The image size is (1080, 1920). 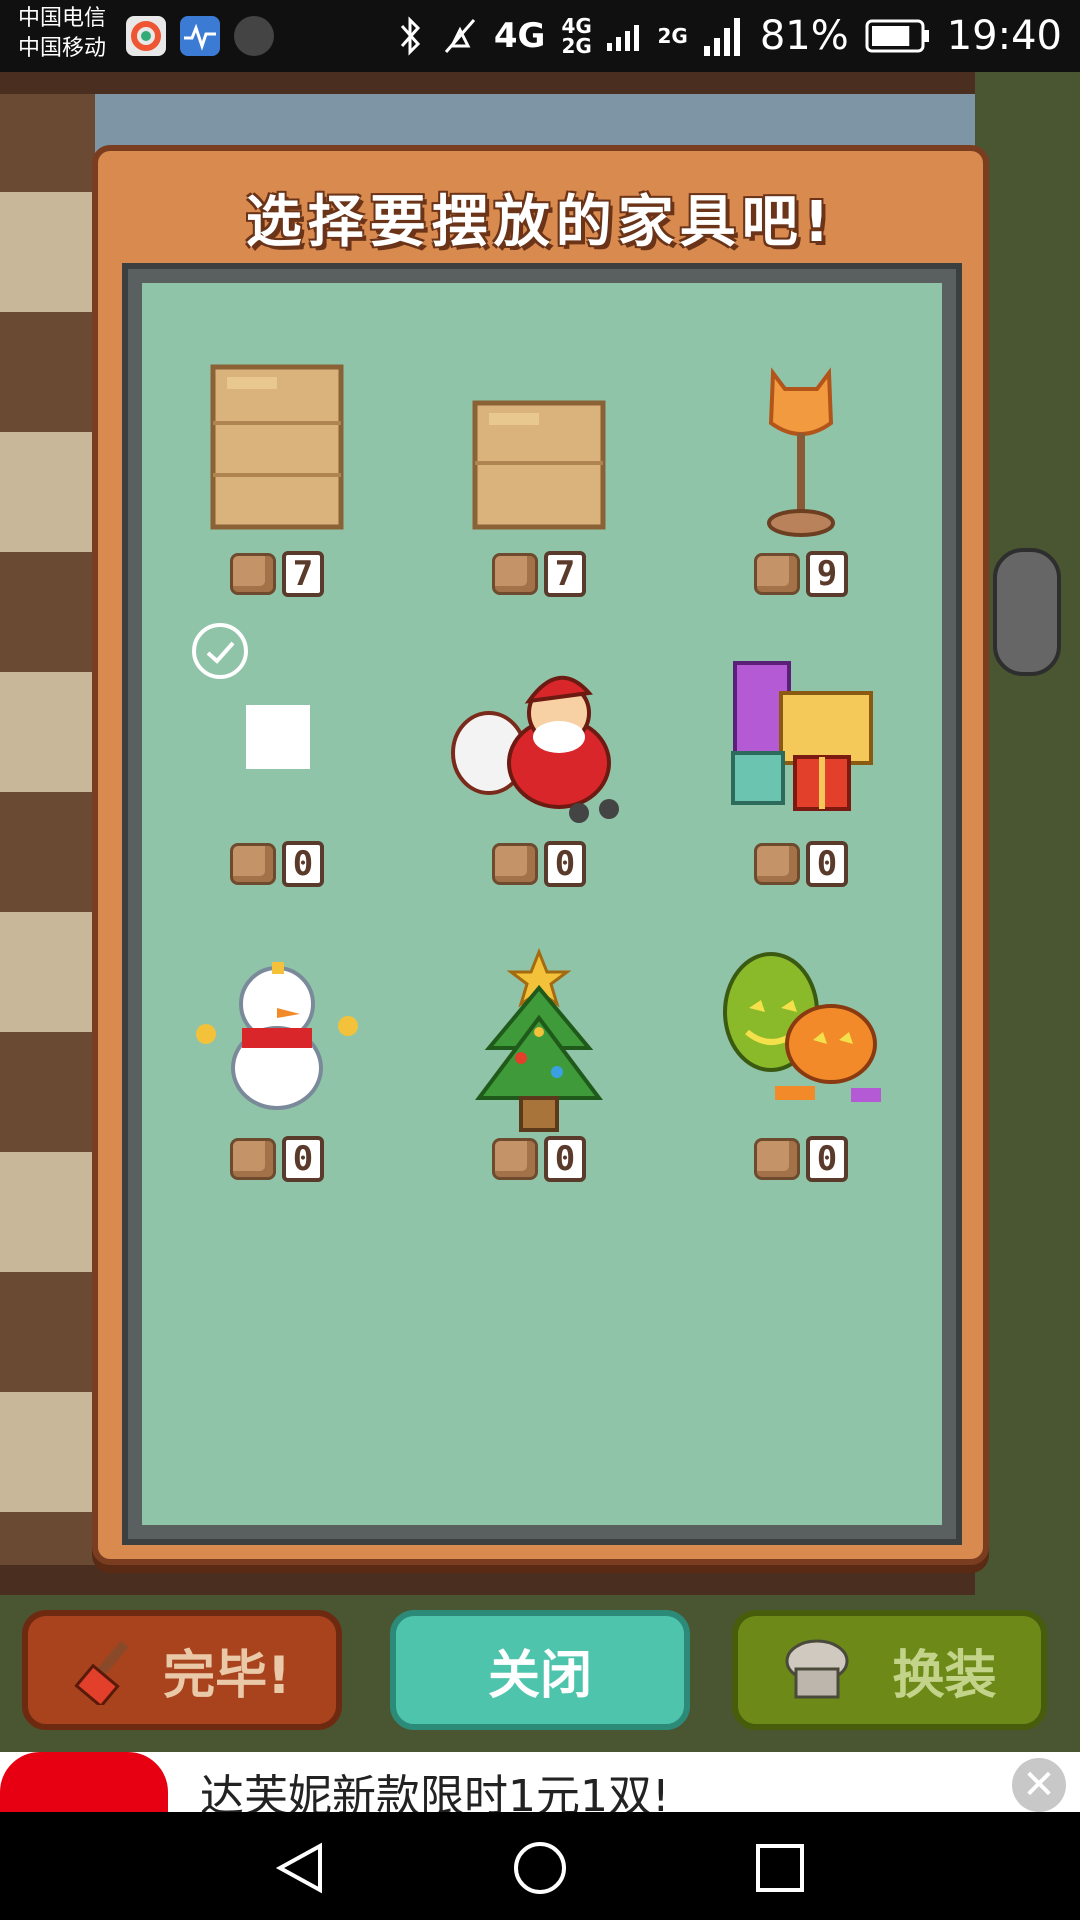 What do you see at coordinates (802, 1027) in the screenshot?
I see `halloween-pumpkins-icon` at bounding box center [802, 1027].